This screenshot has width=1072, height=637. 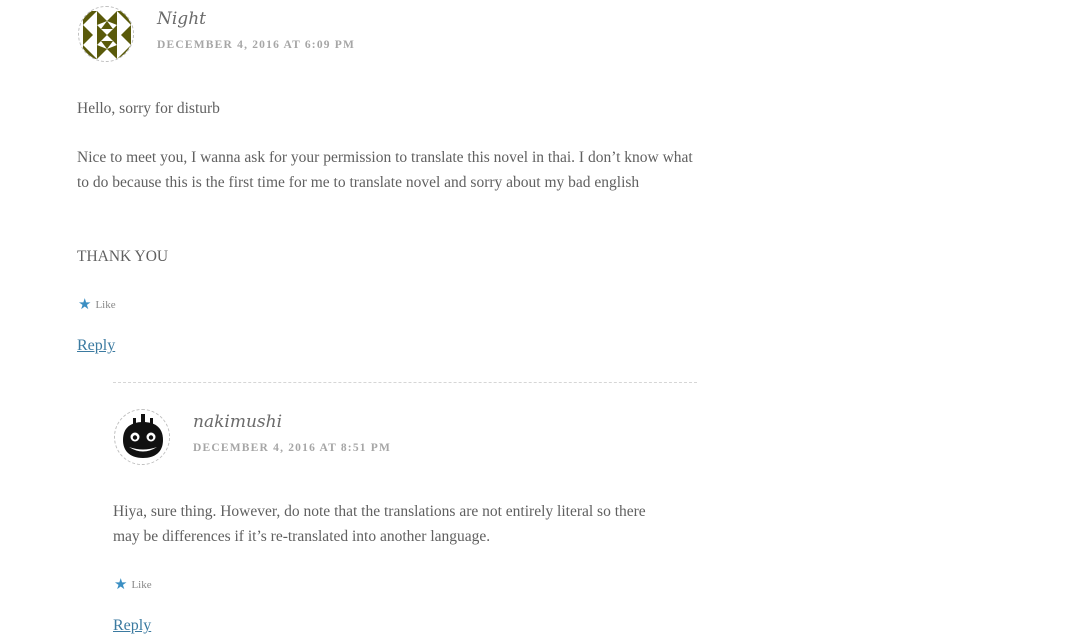 I want to click on comment-paragraph: THANK YOU, so click(x=123, y=256).